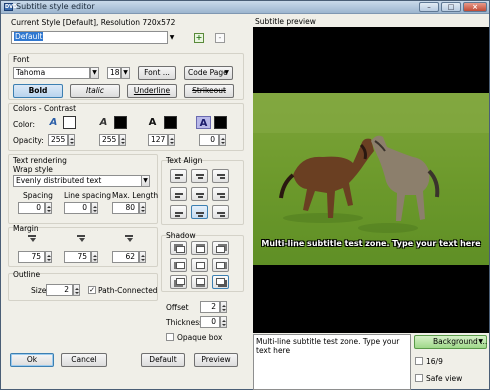 The width and height of the screenshot is (490, 390). What do you see at coordinates (220, 212) in the screenshot?
I see `align-bottom-right-button` at bounding box center [220, 212].